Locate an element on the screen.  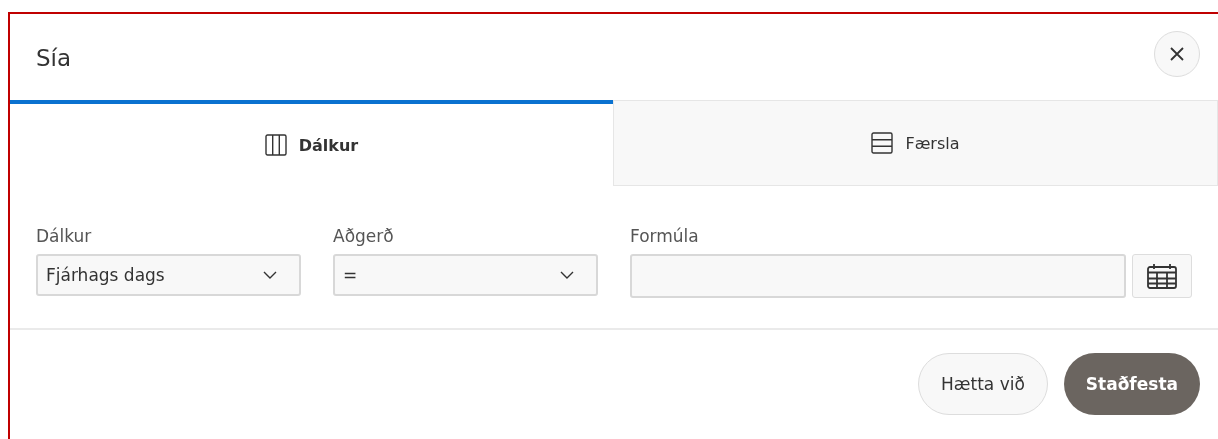
close-icon is located at coordinates (1177, 54).